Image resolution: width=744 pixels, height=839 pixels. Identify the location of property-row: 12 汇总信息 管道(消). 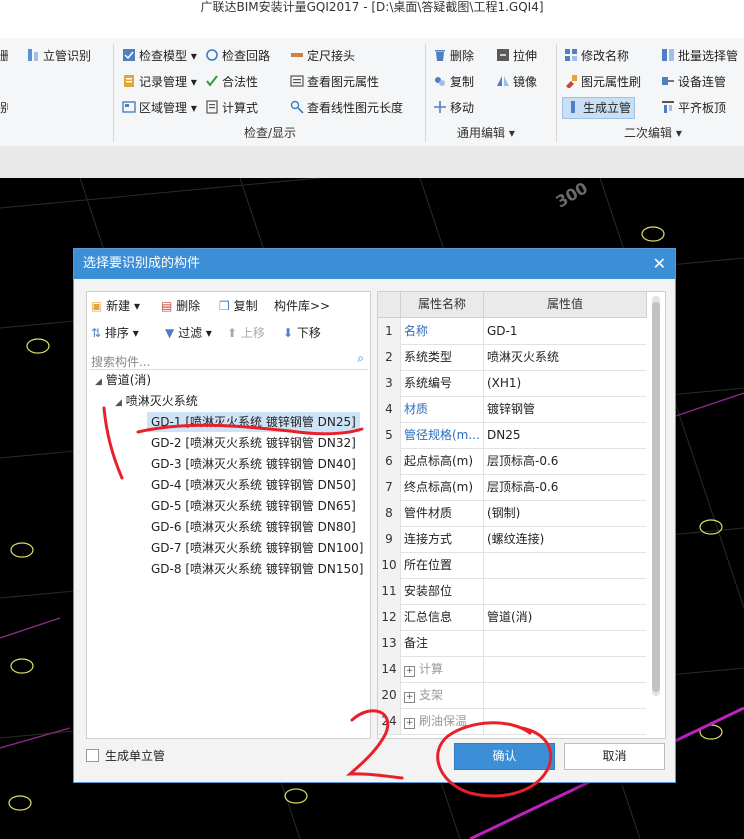
(512, 617).